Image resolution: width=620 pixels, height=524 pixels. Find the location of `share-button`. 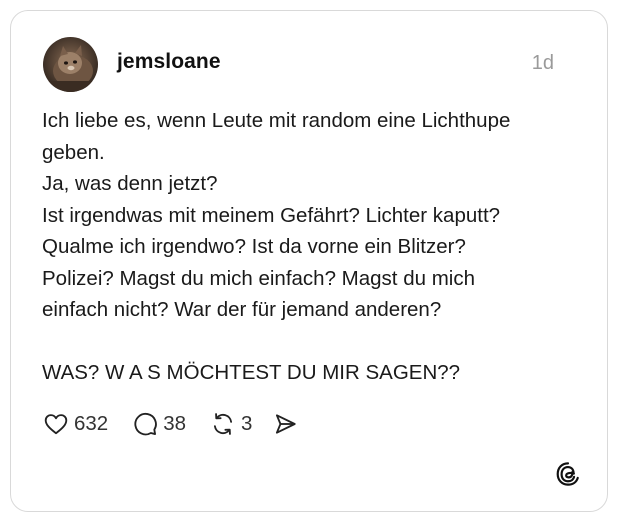

share-button is located at coordinates (285, 424).